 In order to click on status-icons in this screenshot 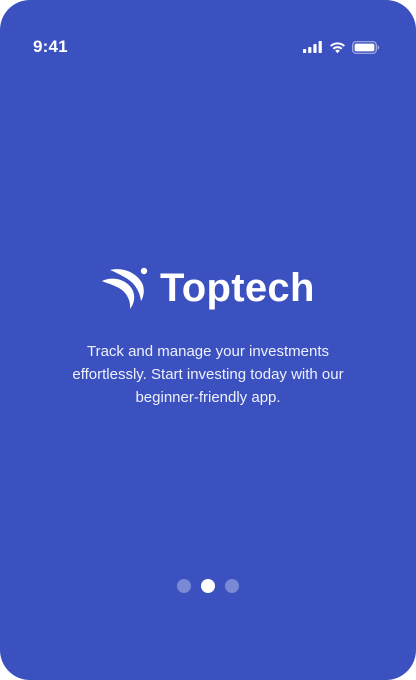, I will do `click(341, 47)`.